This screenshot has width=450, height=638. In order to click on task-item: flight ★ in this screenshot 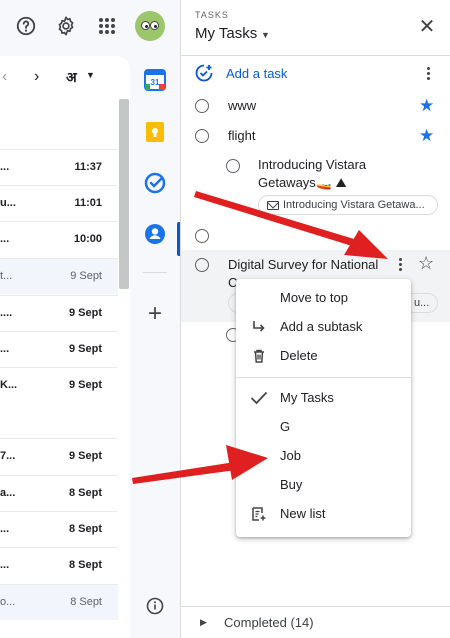, I will do `click(315, 137)`.